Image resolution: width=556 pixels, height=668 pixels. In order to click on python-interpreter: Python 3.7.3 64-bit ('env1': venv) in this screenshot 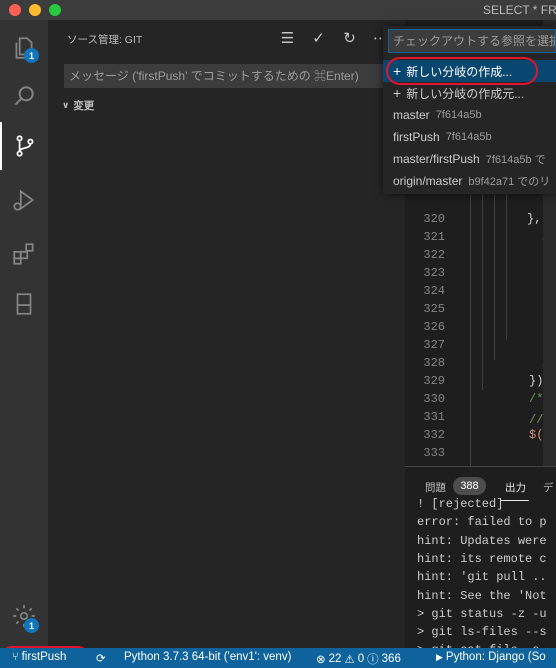, I will do `click(207, 657)`.